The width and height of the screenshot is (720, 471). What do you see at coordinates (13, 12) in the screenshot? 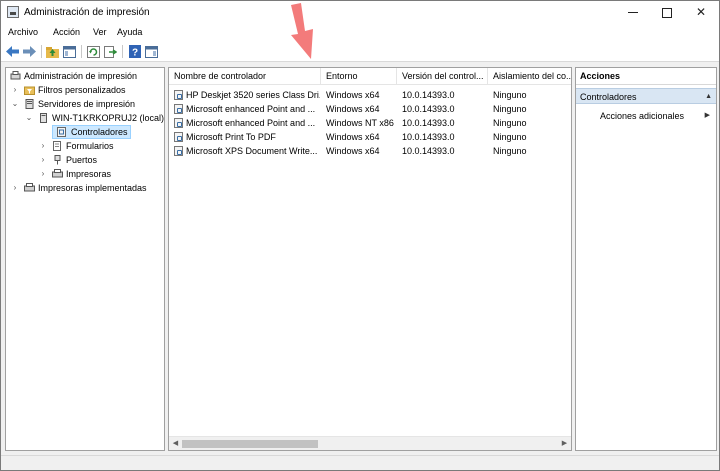
I see `printer-app-icon` at bounding box center [13, 12].